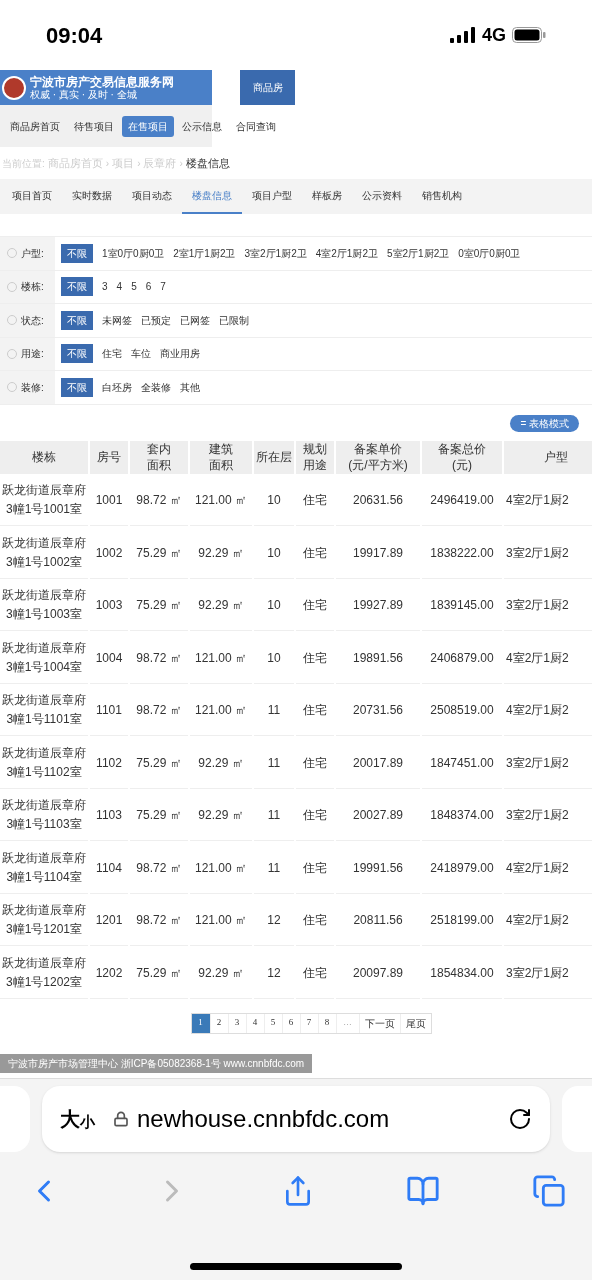 The height and width of the screenshot is (1280, 592). What do you see at coordinates (102, 81) in the screenshot?
I see `site-title: 宁波市房产交易信息服务网` at bounding box center [102, 81].